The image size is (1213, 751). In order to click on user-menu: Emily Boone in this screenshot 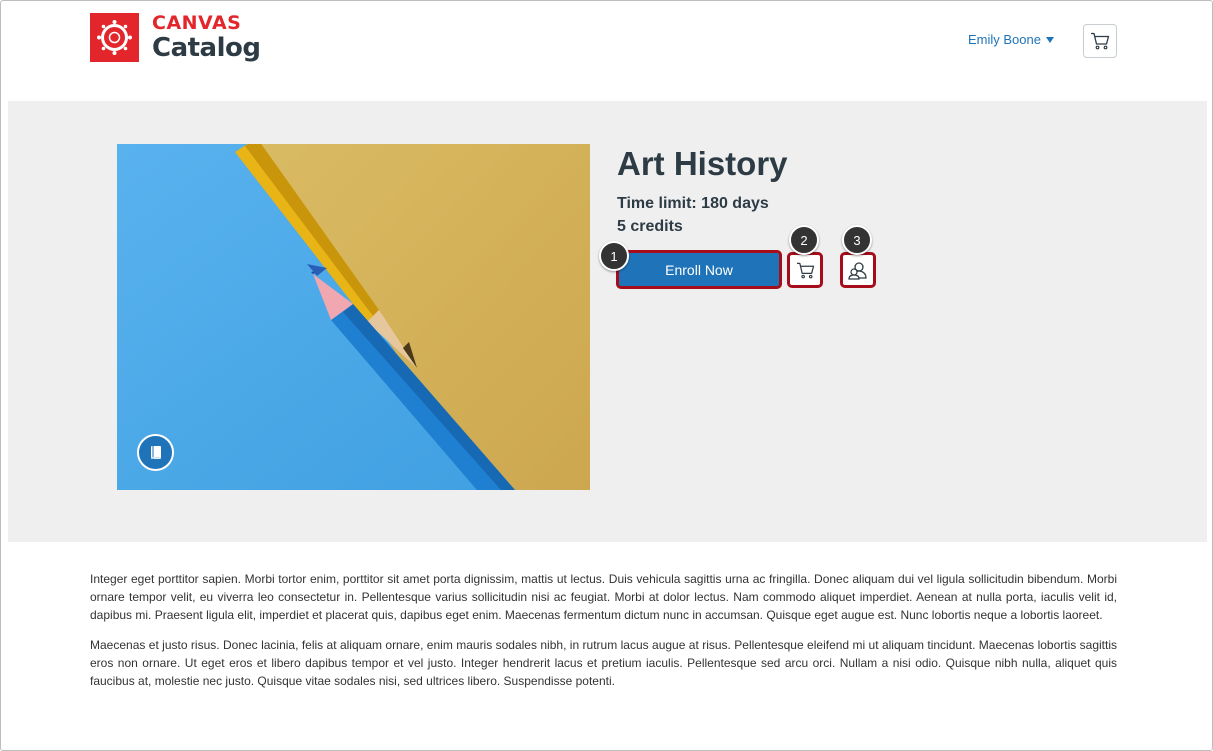, I will do `click(1011, 39)`.